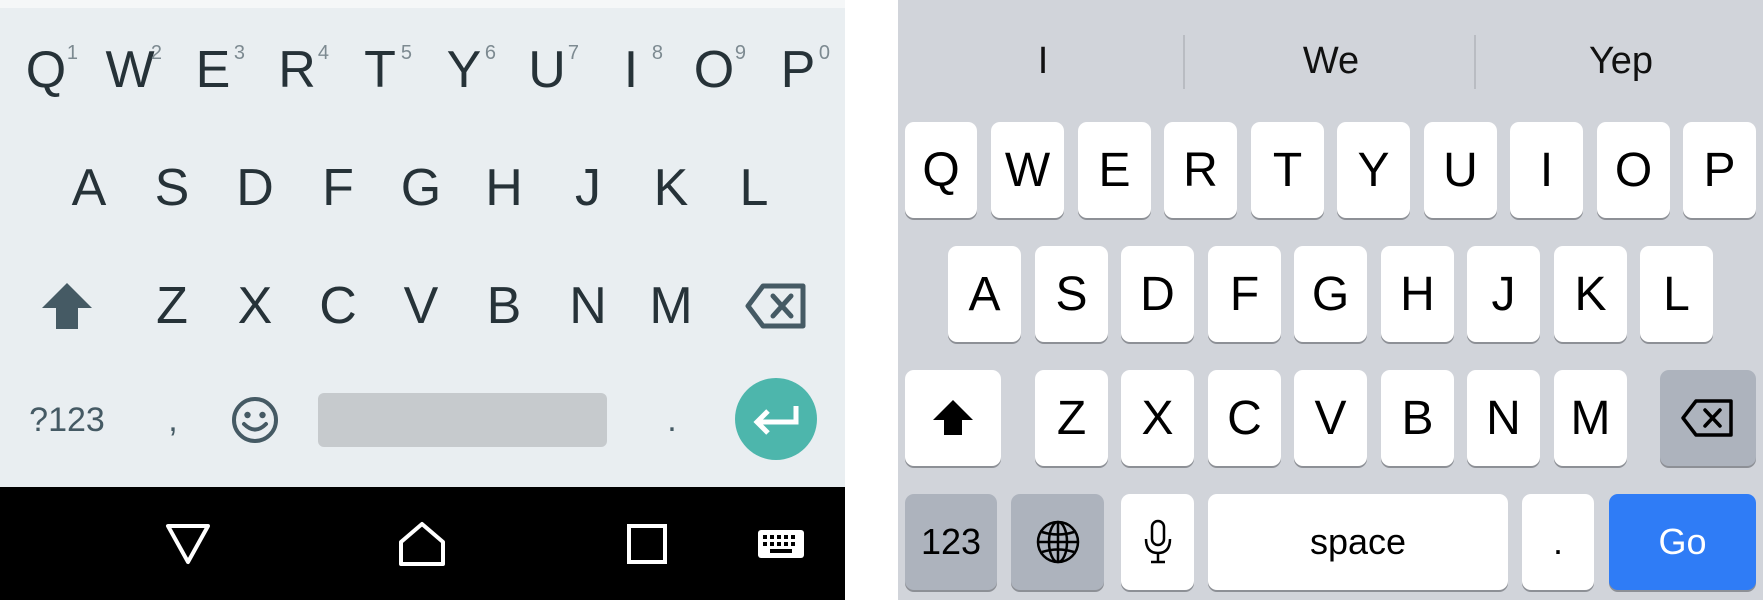  I want to click on key-o: 9O, so click(714, 70).